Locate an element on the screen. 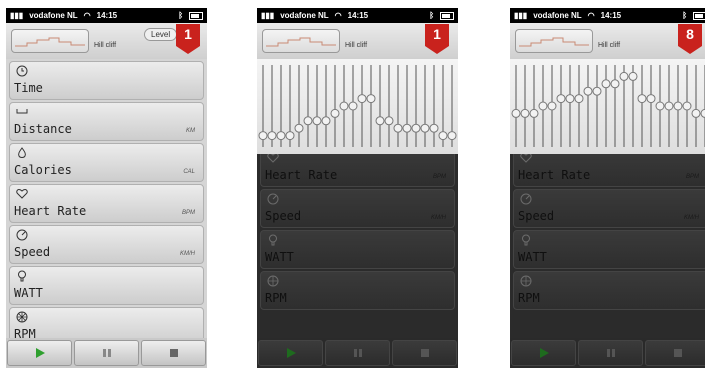 The width and height of the screenshot is (705, 370). metric-label: RPM is located at coordinates (529, 298).